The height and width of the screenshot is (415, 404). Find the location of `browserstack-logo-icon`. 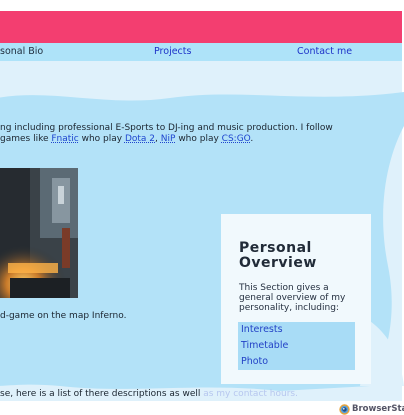

browserstack-logo-icon is located at coordinates (344, 409).